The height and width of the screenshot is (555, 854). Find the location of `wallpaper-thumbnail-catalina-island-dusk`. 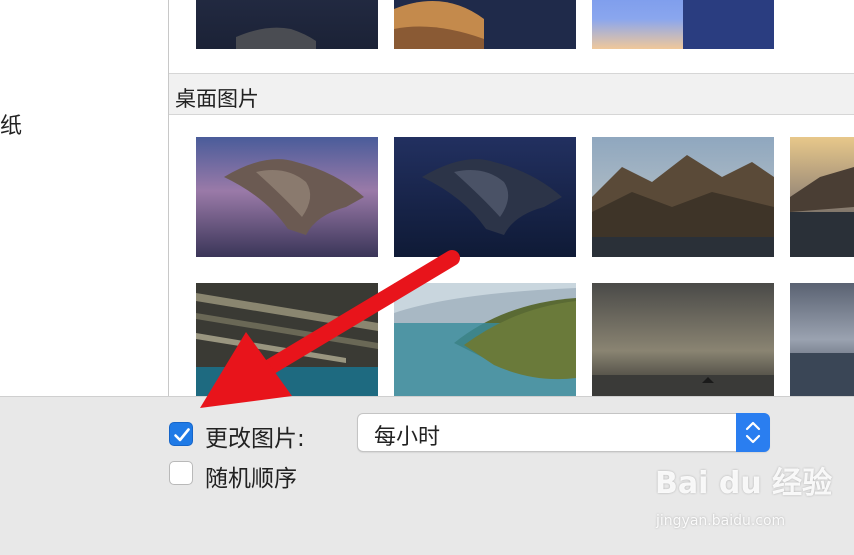

wallpaper-thumbnail-catalina-island-dusk is located at coordinates (287, 197).